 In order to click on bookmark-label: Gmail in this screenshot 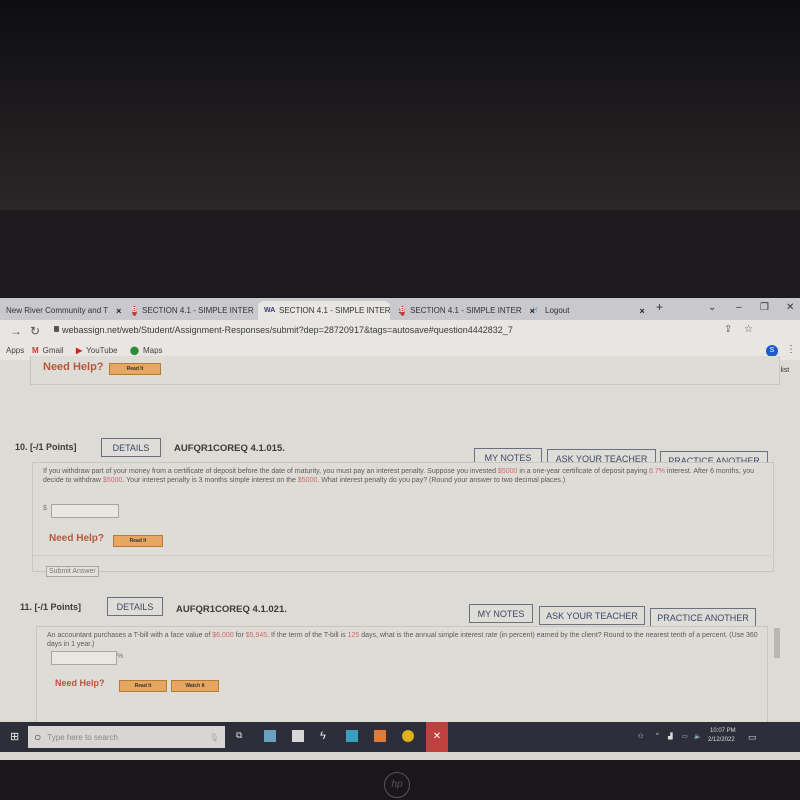, I will do `click(53, 350)`.